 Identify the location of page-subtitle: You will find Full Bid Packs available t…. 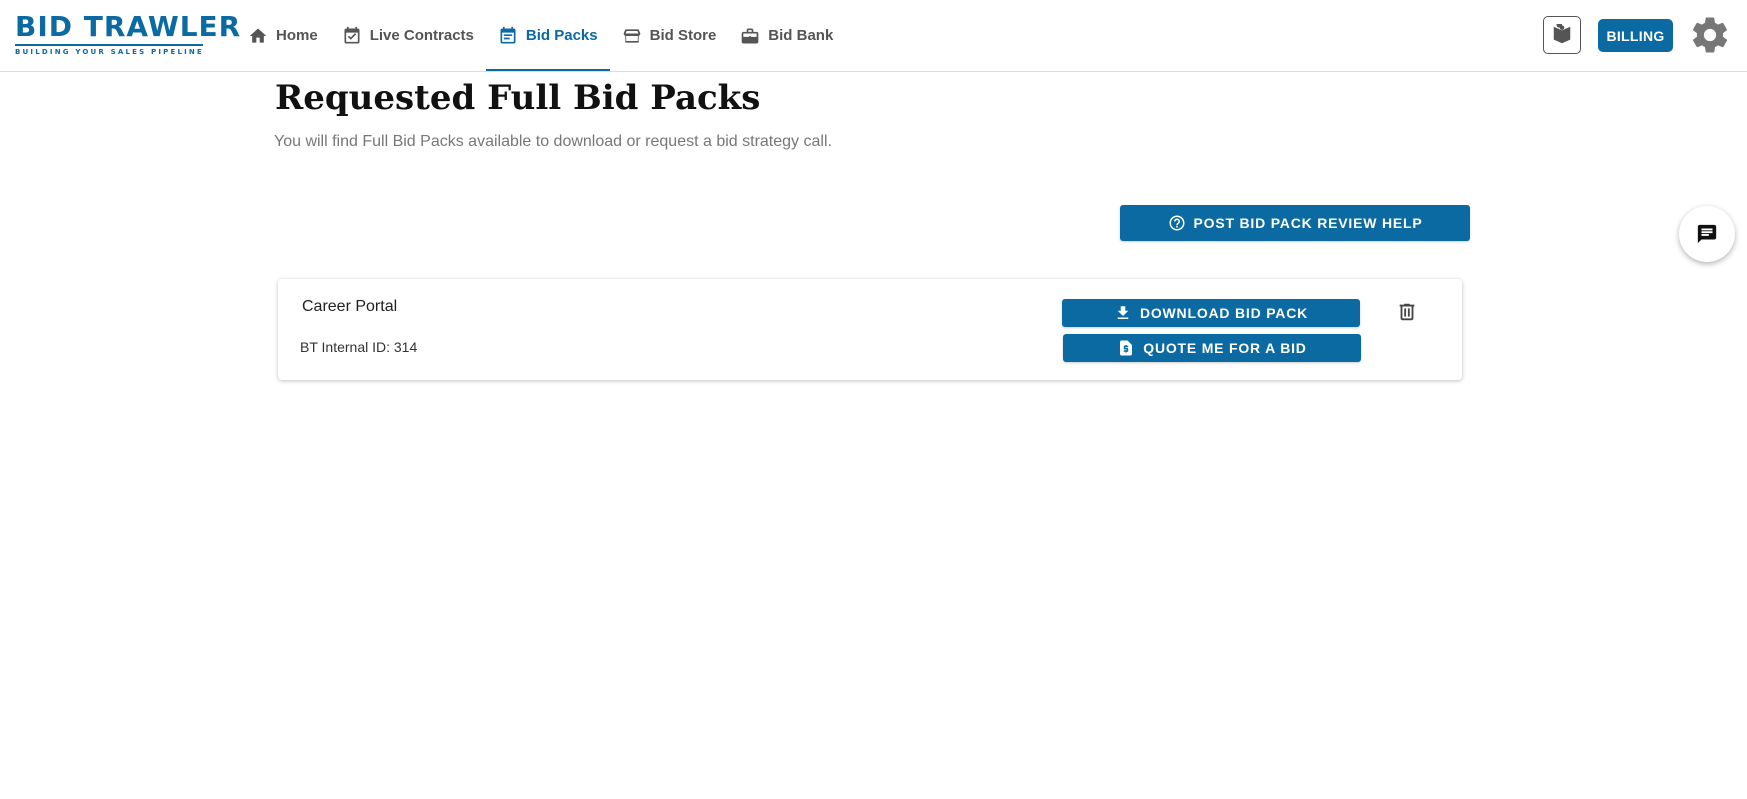
(553, 141).